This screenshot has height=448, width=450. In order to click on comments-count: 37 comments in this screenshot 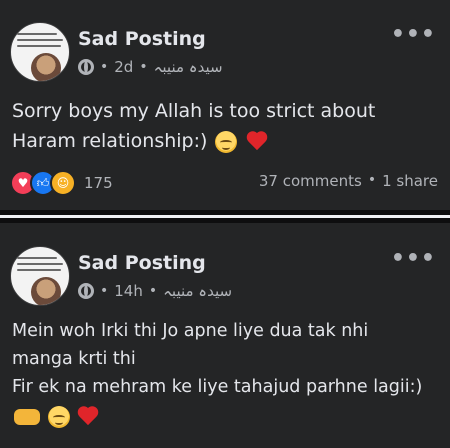, I will do `click(310, 181)`.